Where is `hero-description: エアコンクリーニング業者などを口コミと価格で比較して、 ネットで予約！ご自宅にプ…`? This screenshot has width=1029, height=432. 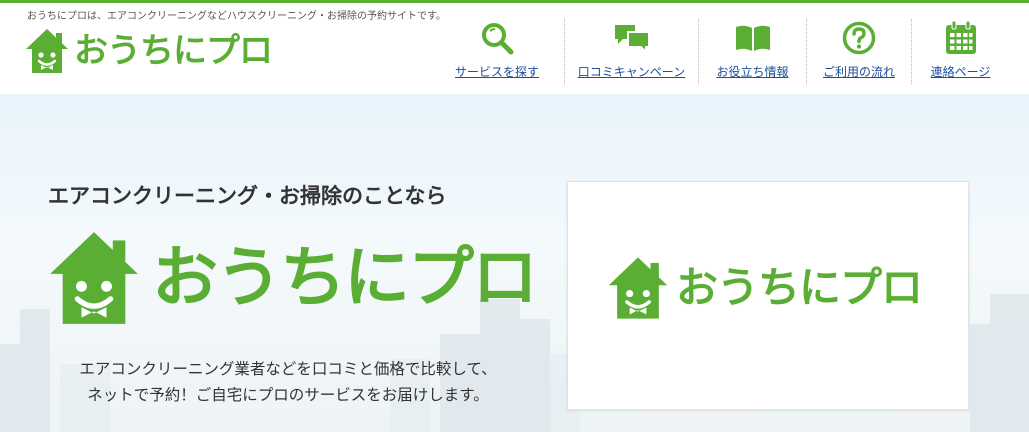 hero-description: エアコンクリーニング業者などを口コミと価格で比較して、 ネットで予約！ご自宅にプ… is located at coordinates (288, 382).